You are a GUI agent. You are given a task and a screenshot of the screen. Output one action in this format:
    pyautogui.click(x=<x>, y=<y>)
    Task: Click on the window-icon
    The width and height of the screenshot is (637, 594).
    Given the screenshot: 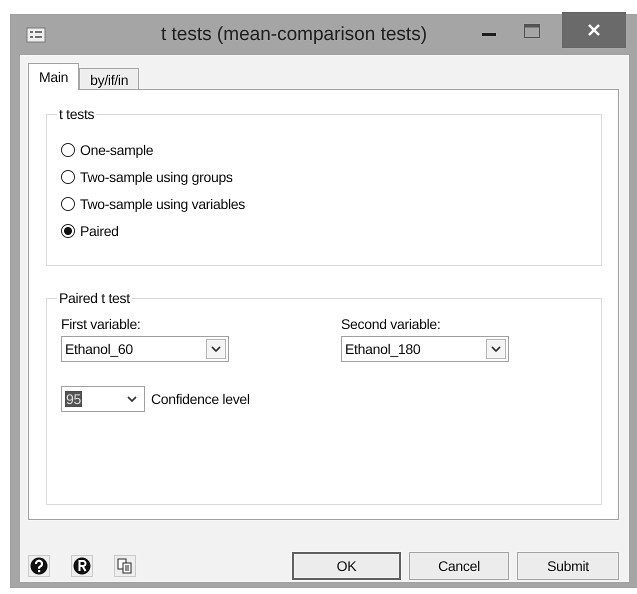 What is the action you would take?
    pyautogui.click(x=36, y=34)
    